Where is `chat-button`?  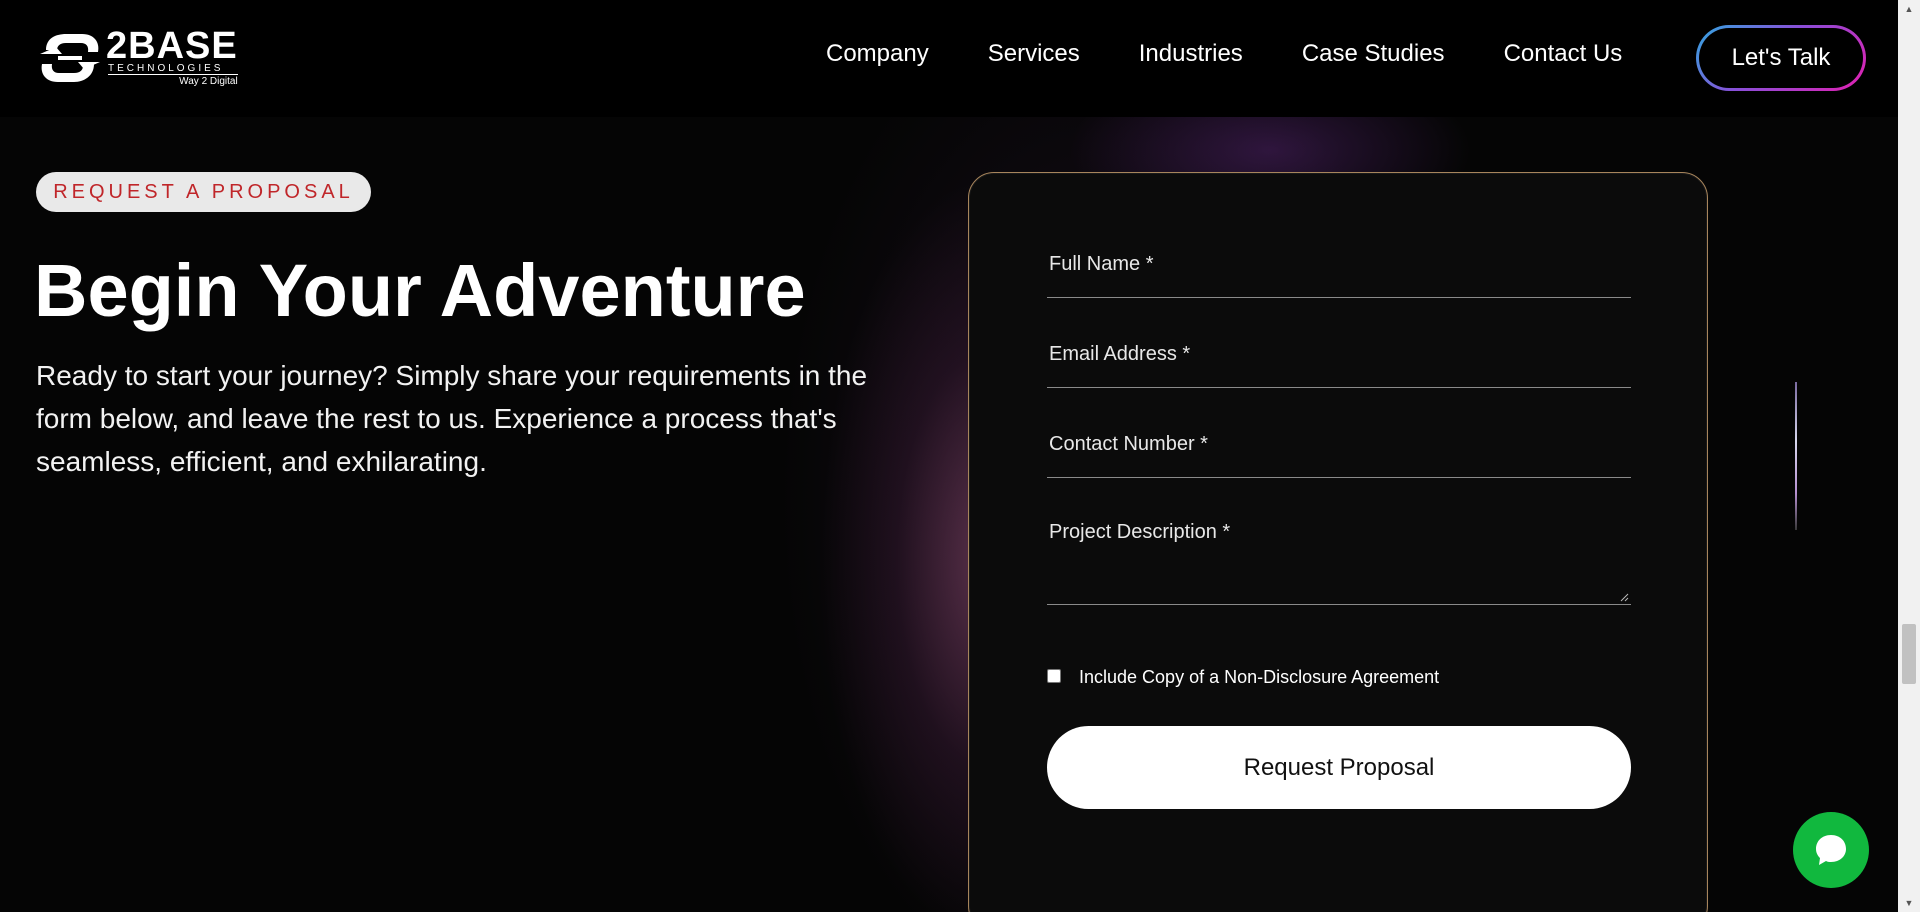 chat-button is located at coordinates (1831, 850).